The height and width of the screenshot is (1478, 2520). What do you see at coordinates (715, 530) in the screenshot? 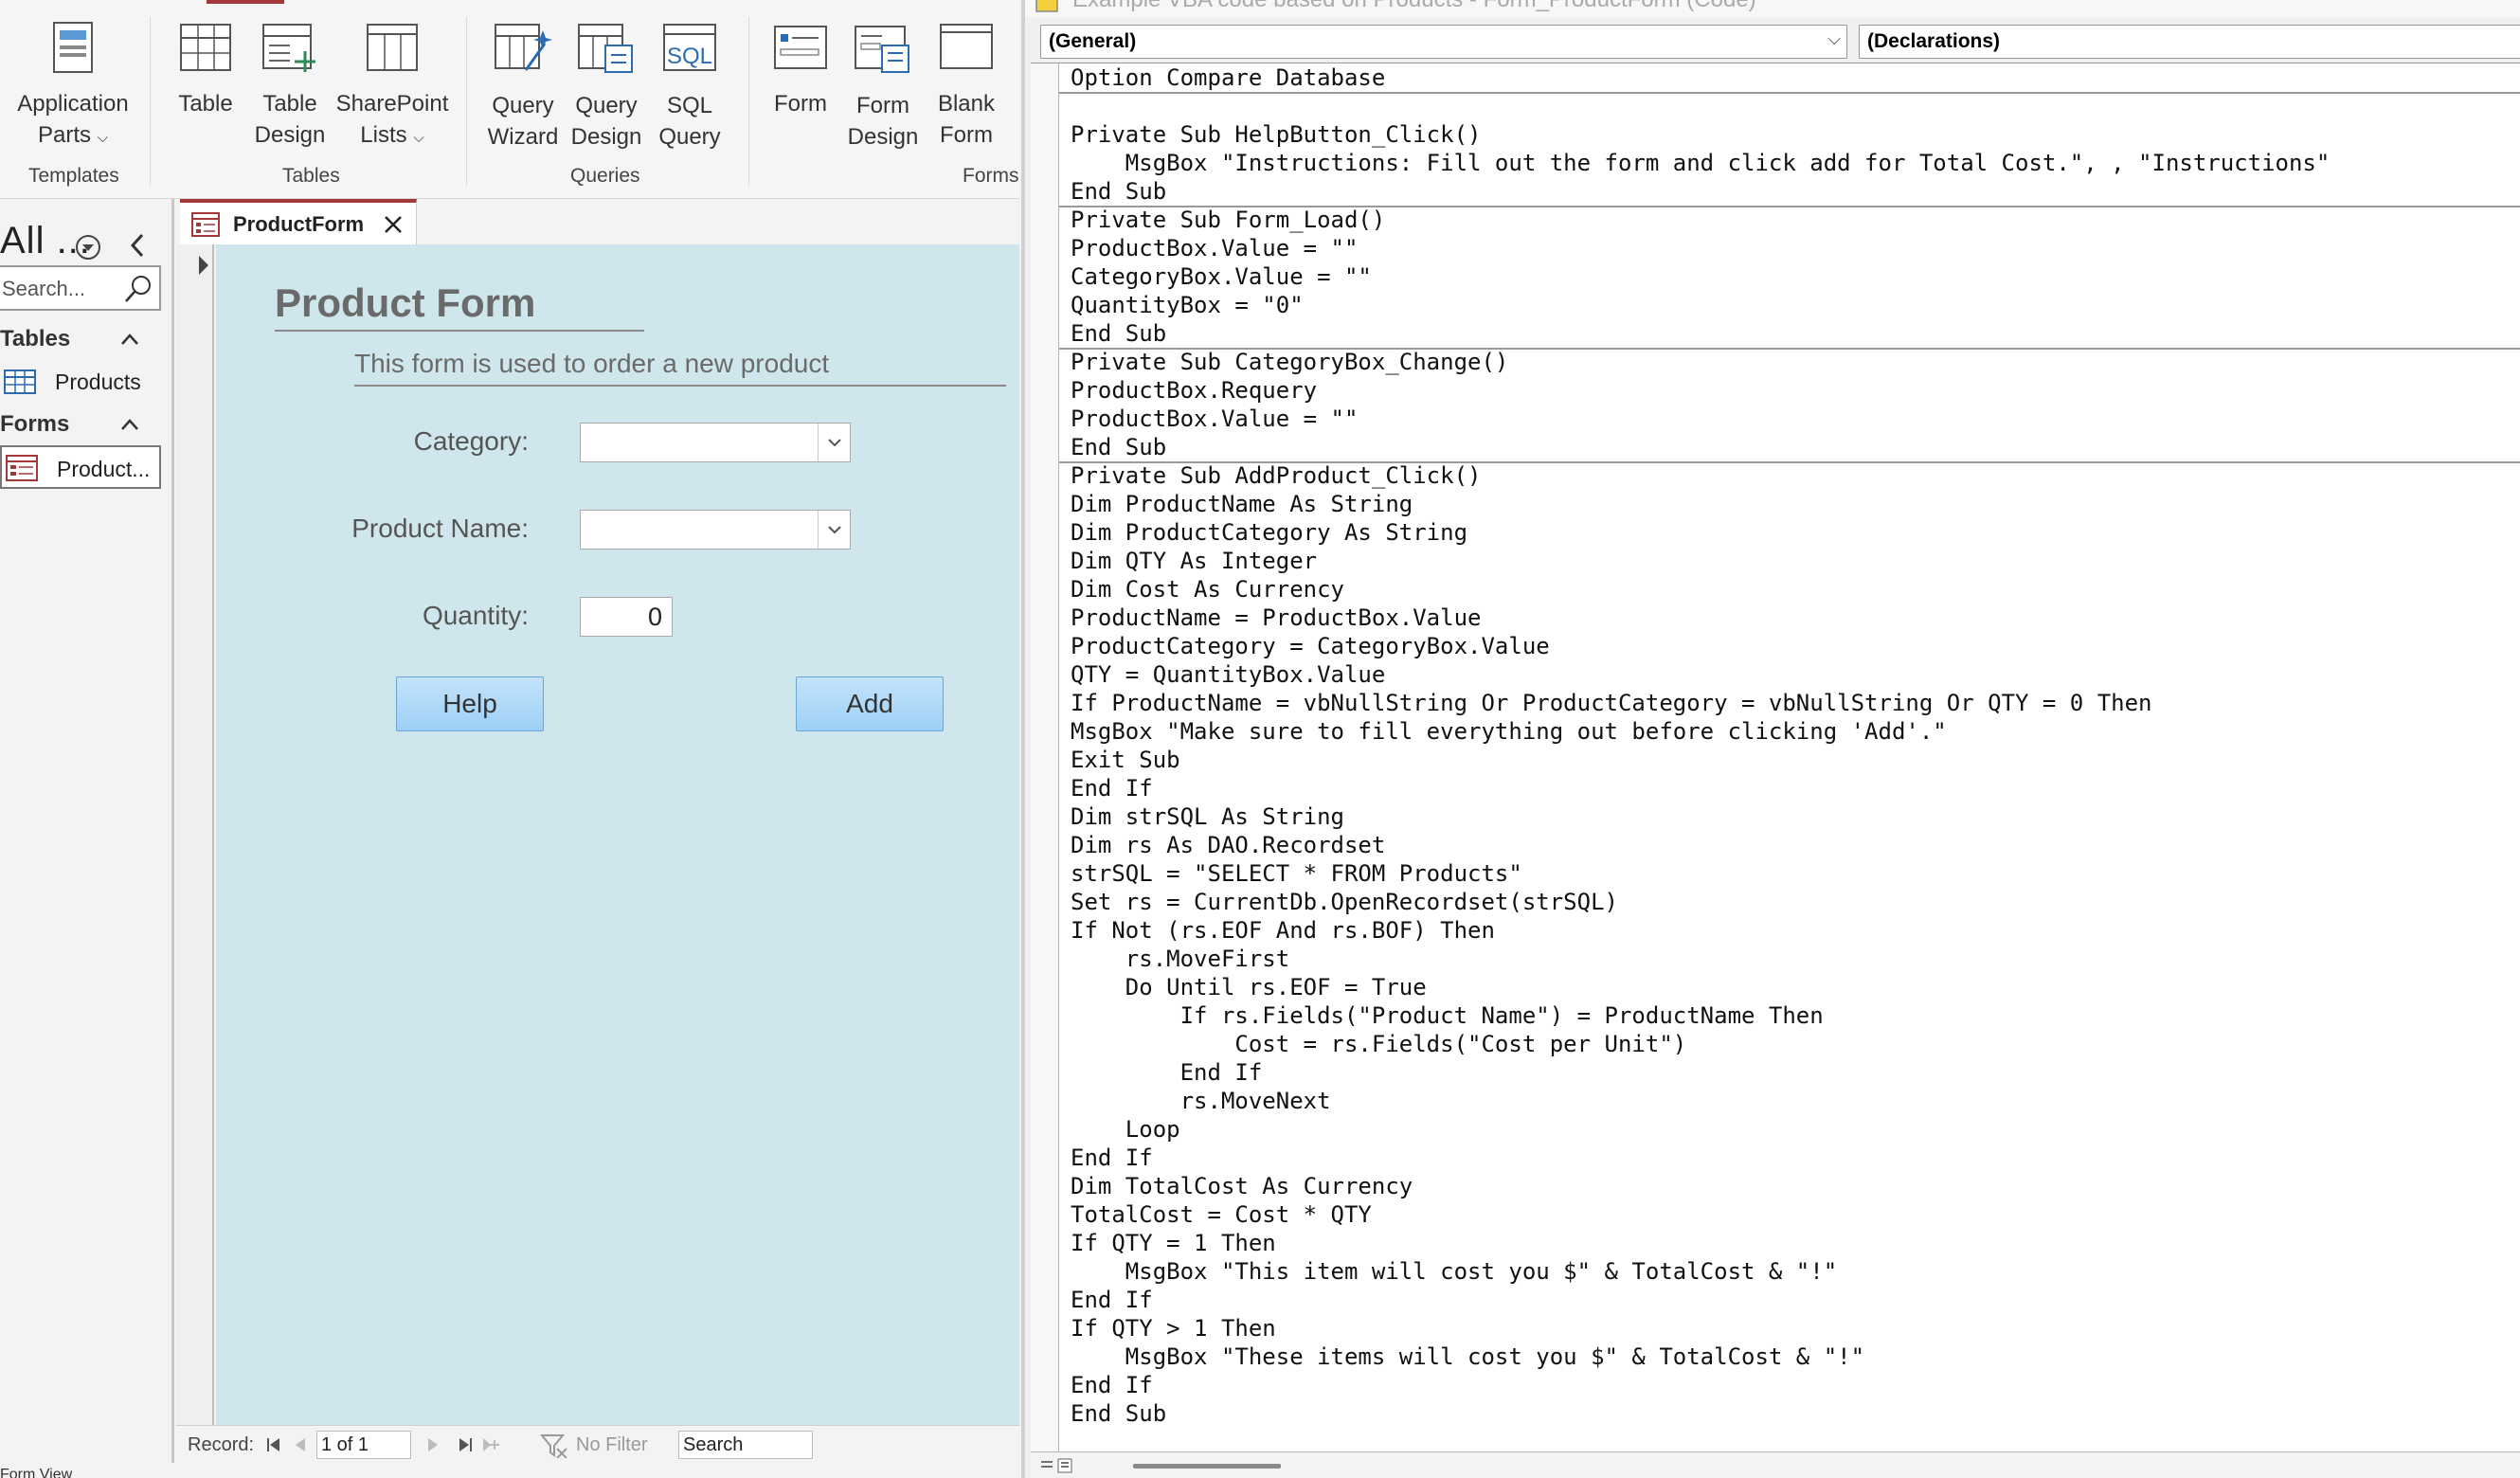
I see `product-name-combobox` at bounding box center [715, 530].